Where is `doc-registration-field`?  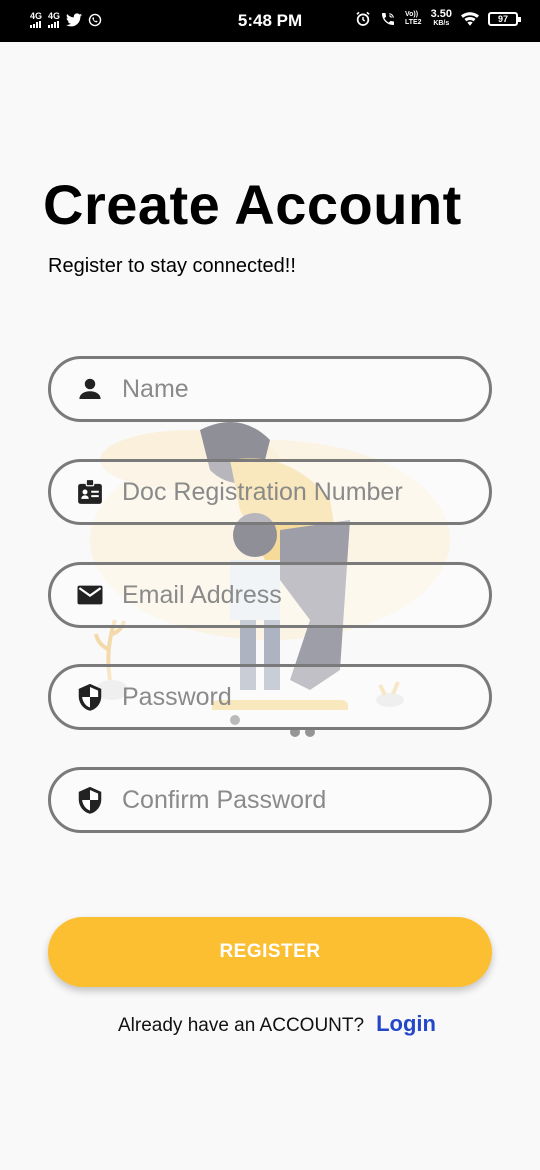
doc-registration-field is located at coordinates (270, 492).